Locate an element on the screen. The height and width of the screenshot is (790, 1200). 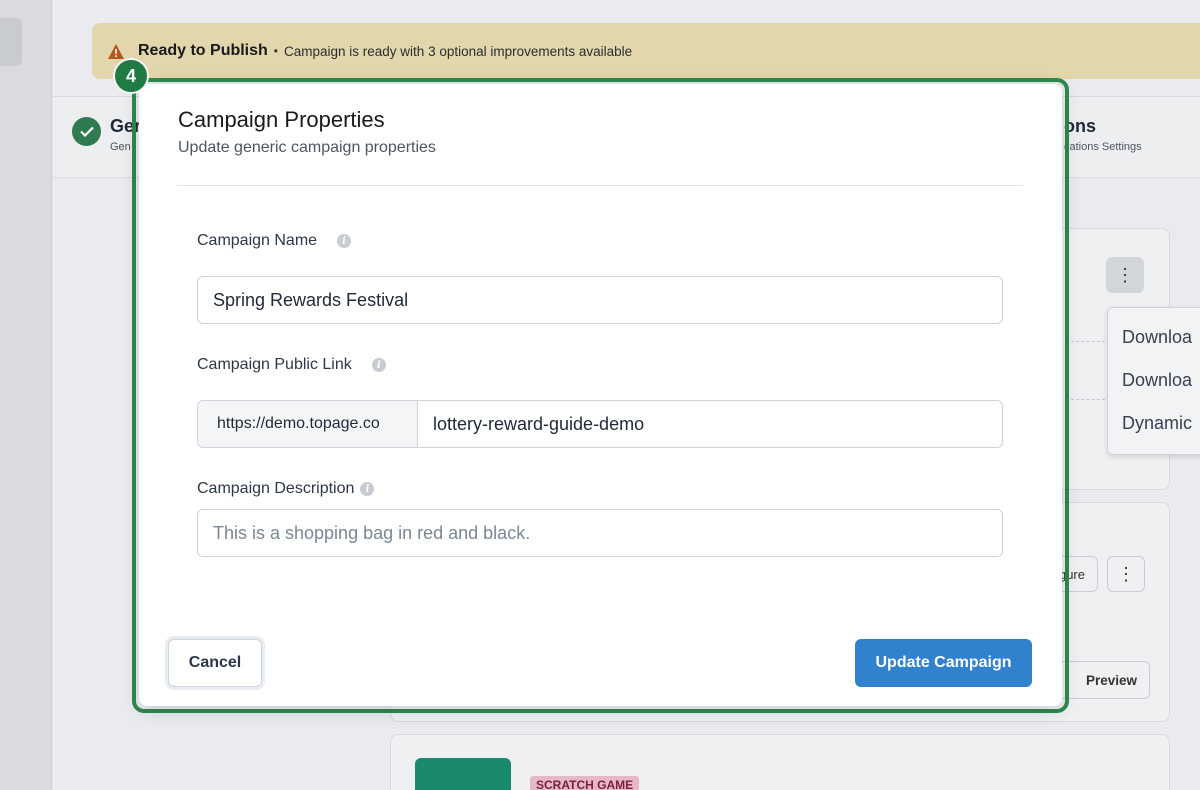
public-link-prefix: https://demo.topage.co is located at coordinates (308, 424).